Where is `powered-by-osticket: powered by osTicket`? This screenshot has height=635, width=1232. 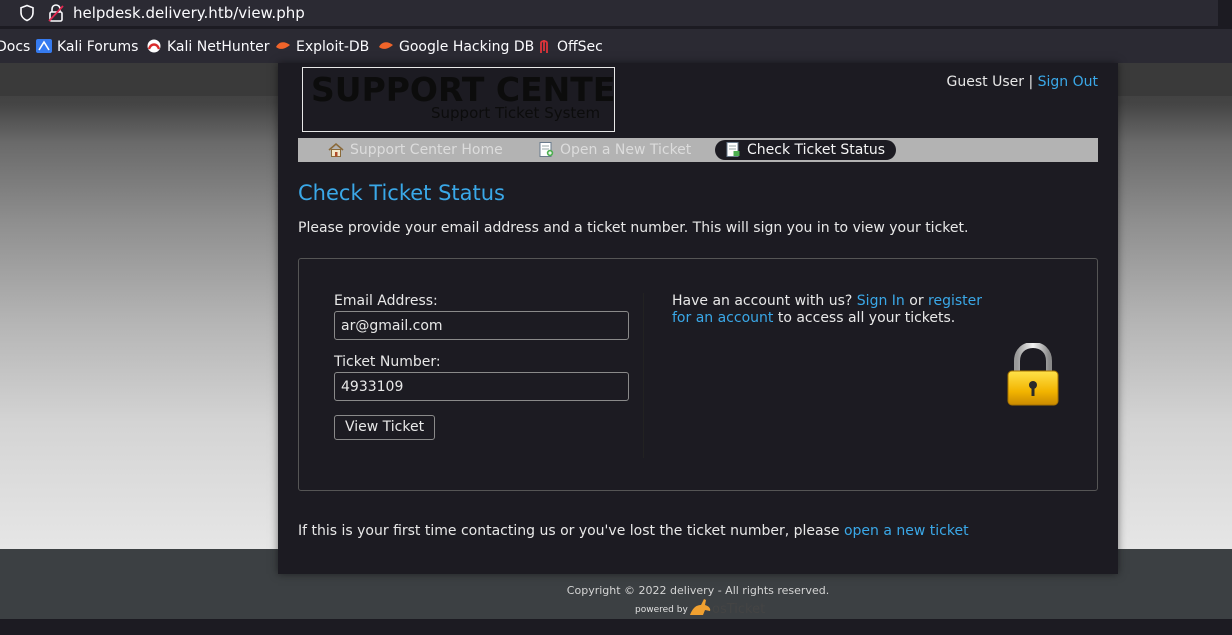
powered-by-osticket: powered by osTicket is located at coordinates (700, 608).